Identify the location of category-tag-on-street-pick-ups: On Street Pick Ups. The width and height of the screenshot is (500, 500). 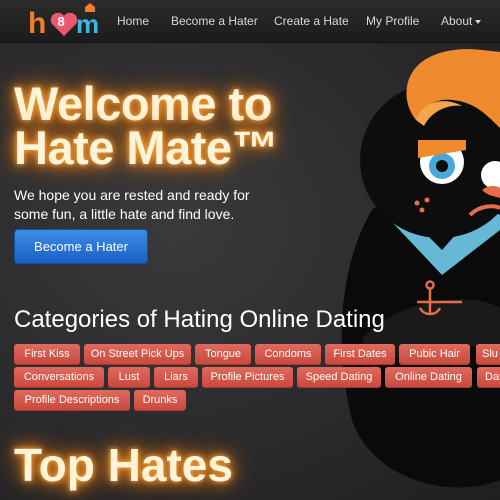
(137, 354).